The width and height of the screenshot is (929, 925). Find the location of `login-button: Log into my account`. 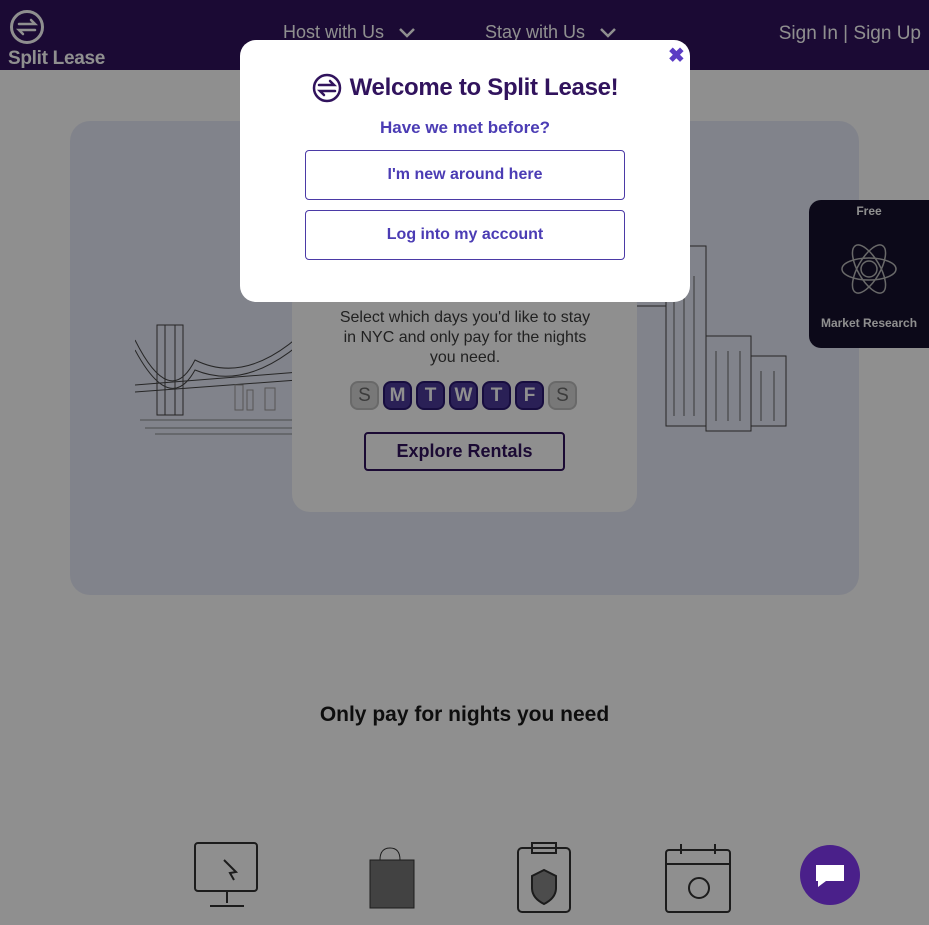

login-button: Log into my account is located at coordinates (465, 235).